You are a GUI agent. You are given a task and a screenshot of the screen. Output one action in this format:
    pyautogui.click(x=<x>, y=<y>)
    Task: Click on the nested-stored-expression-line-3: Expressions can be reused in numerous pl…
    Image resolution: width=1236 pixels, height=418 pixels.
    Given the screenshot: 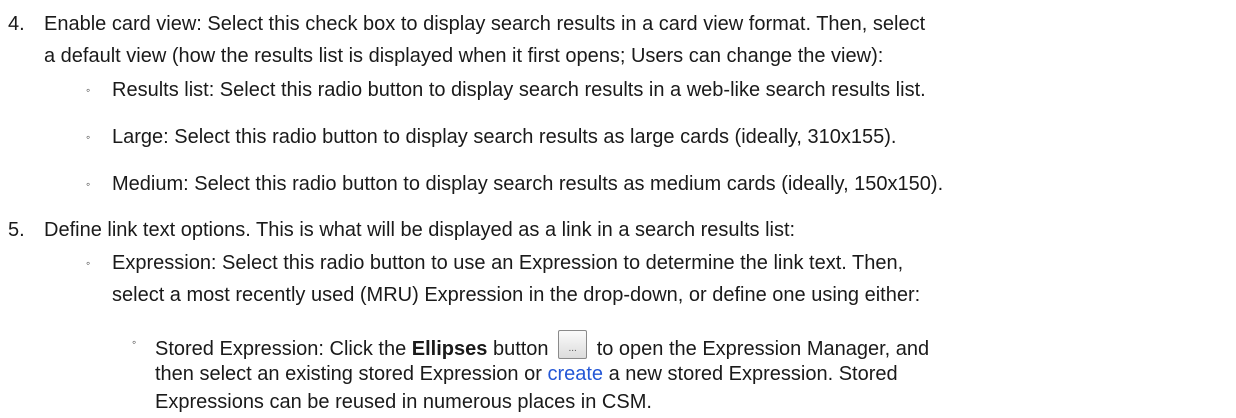 What is the action you would take?
    pyautogui.click(x=403, y=402)
    